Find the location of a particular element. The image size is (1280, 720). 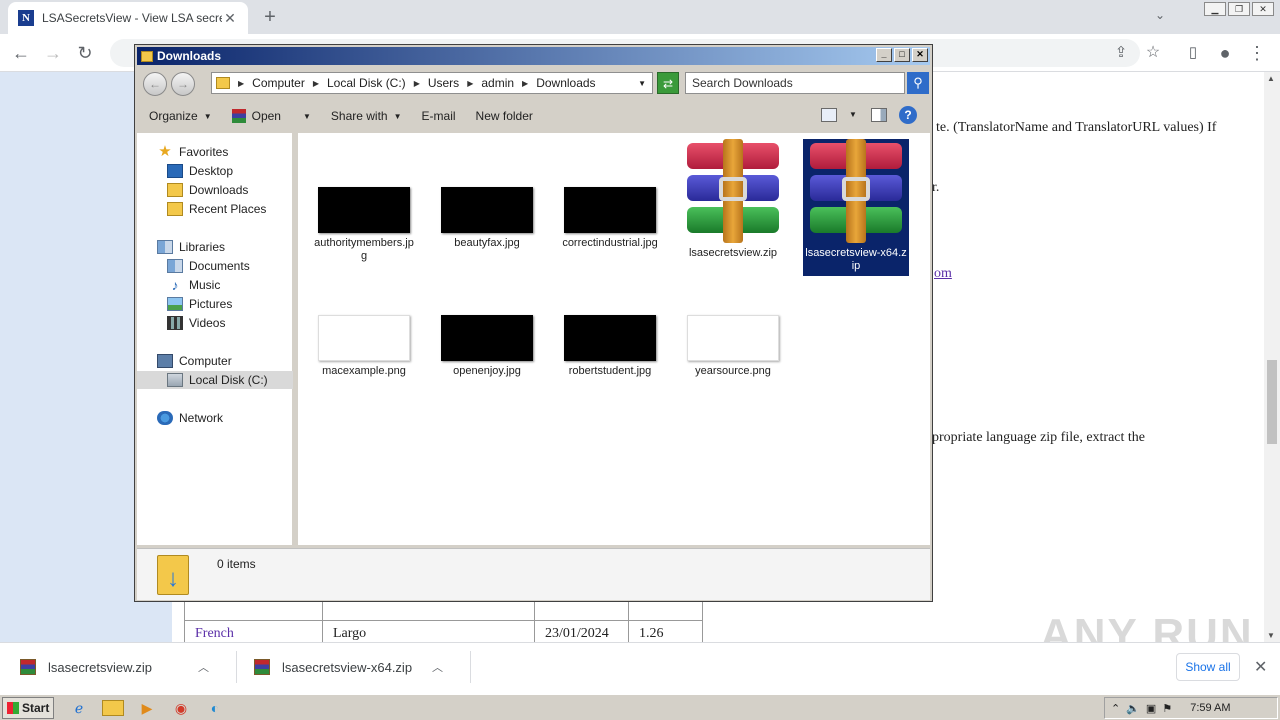

preview-pane-icon is located at coordinates (879, 115).